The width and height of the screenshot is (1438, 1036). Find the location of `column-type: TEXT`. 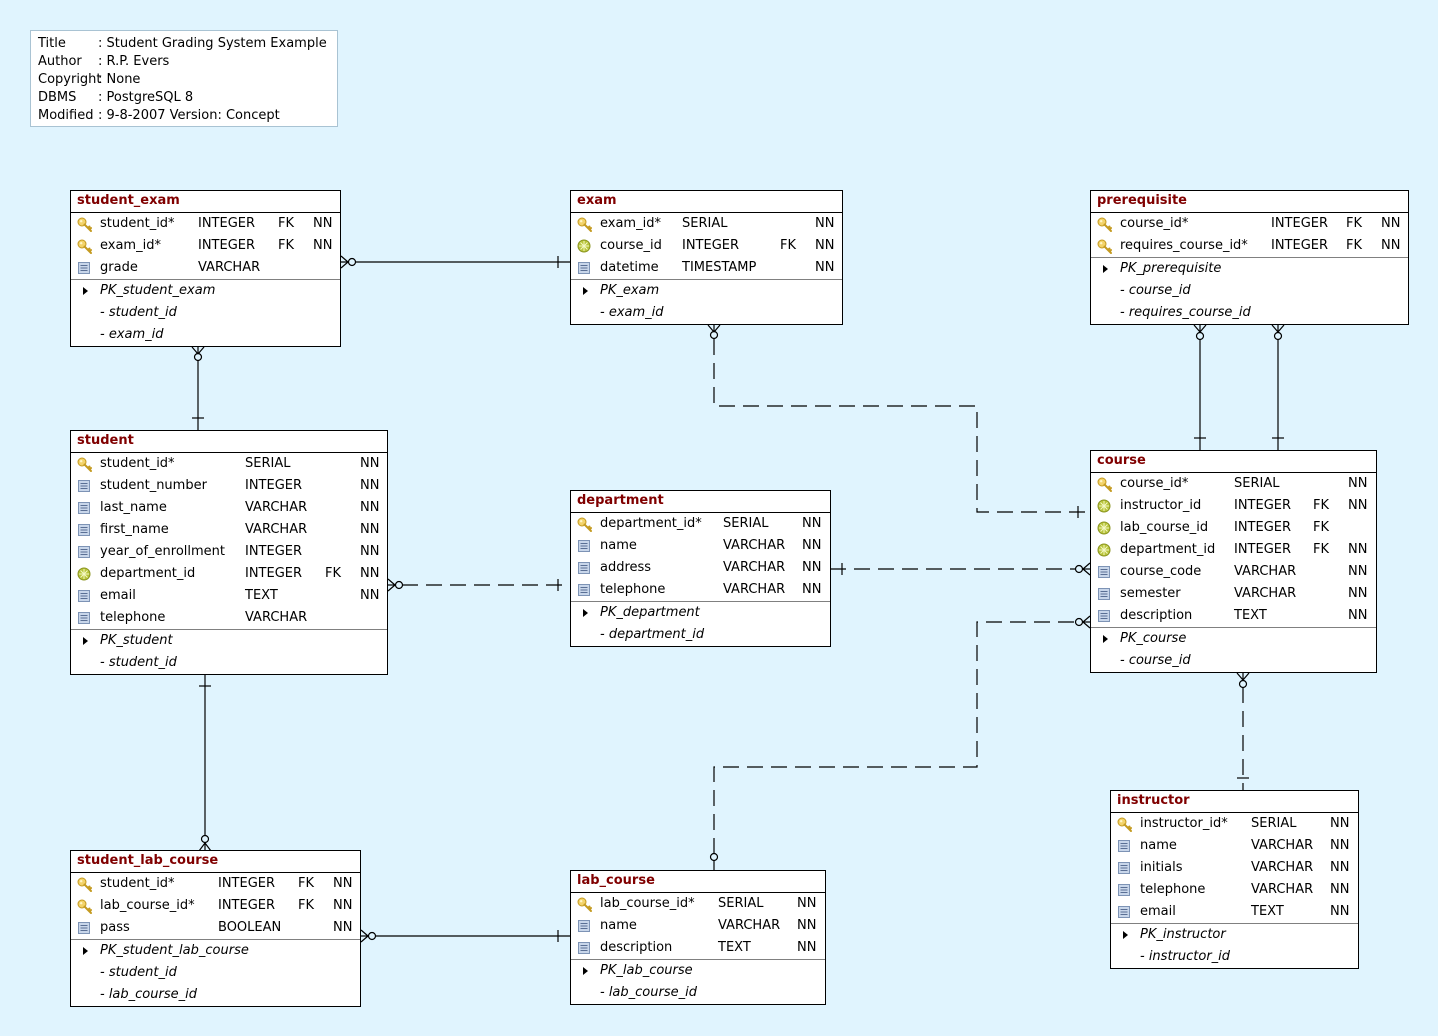

column-type: TEXT is located at coordinates (1250, 615).